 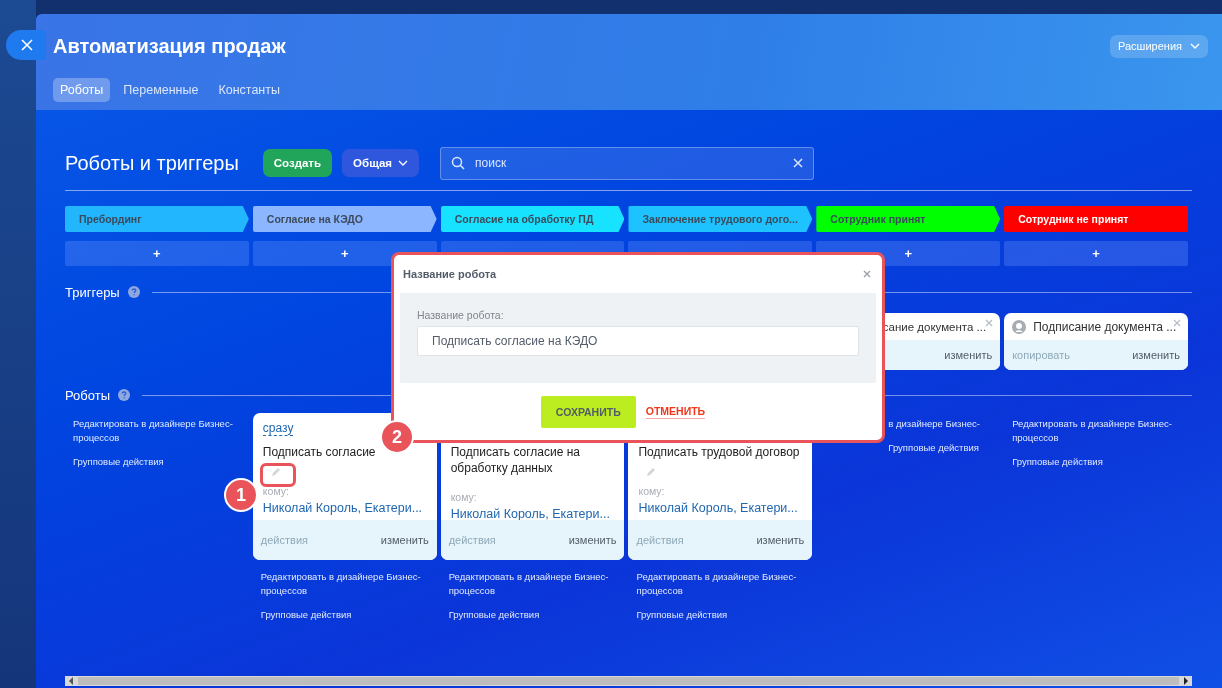 I want to click on tab: Переменные, so click(x=161, y=90).